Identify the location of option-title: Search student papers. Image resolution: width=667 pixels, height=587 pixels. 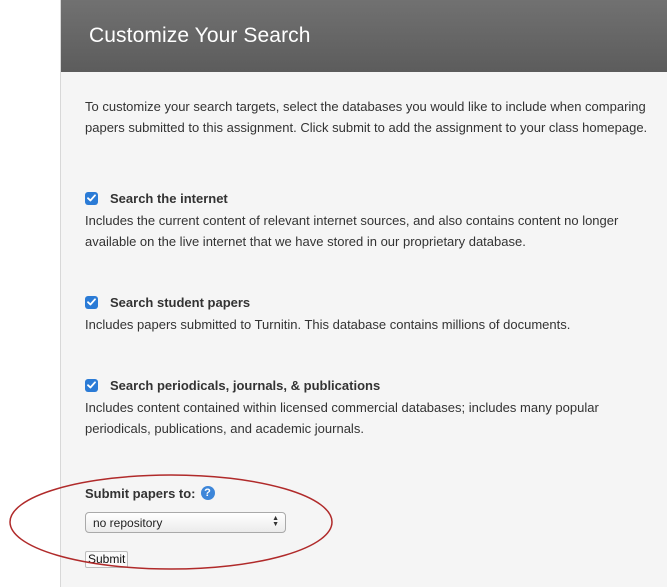
(180, 302).